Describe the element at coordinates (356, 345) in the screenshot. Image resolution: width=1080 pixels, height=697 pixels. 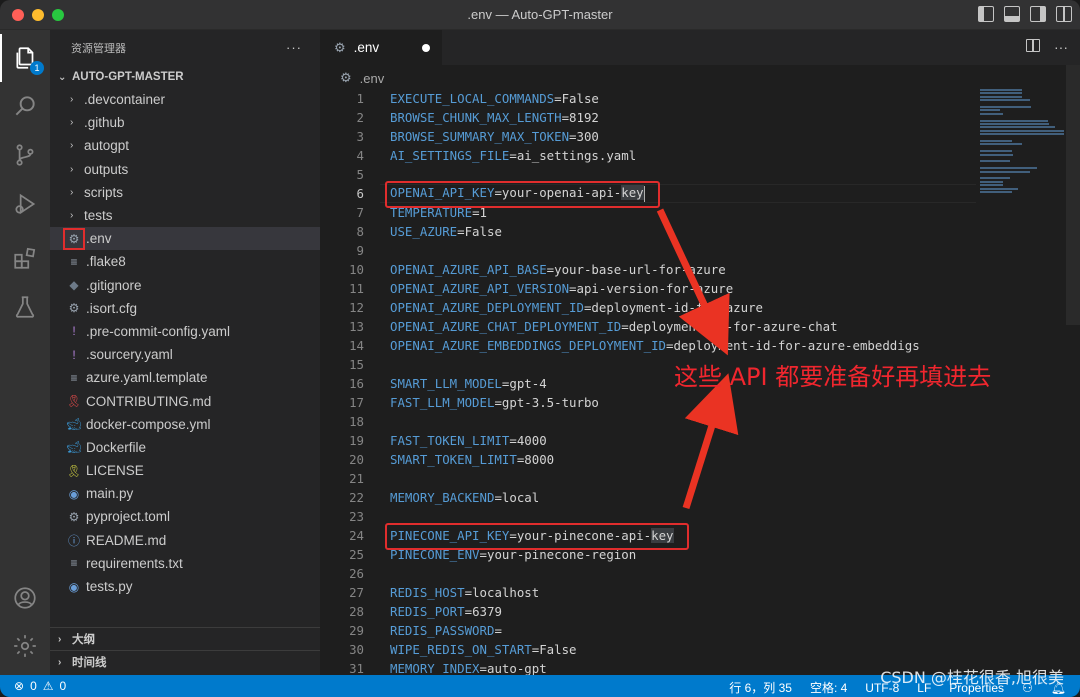
I see `line-number: 14` at that location.